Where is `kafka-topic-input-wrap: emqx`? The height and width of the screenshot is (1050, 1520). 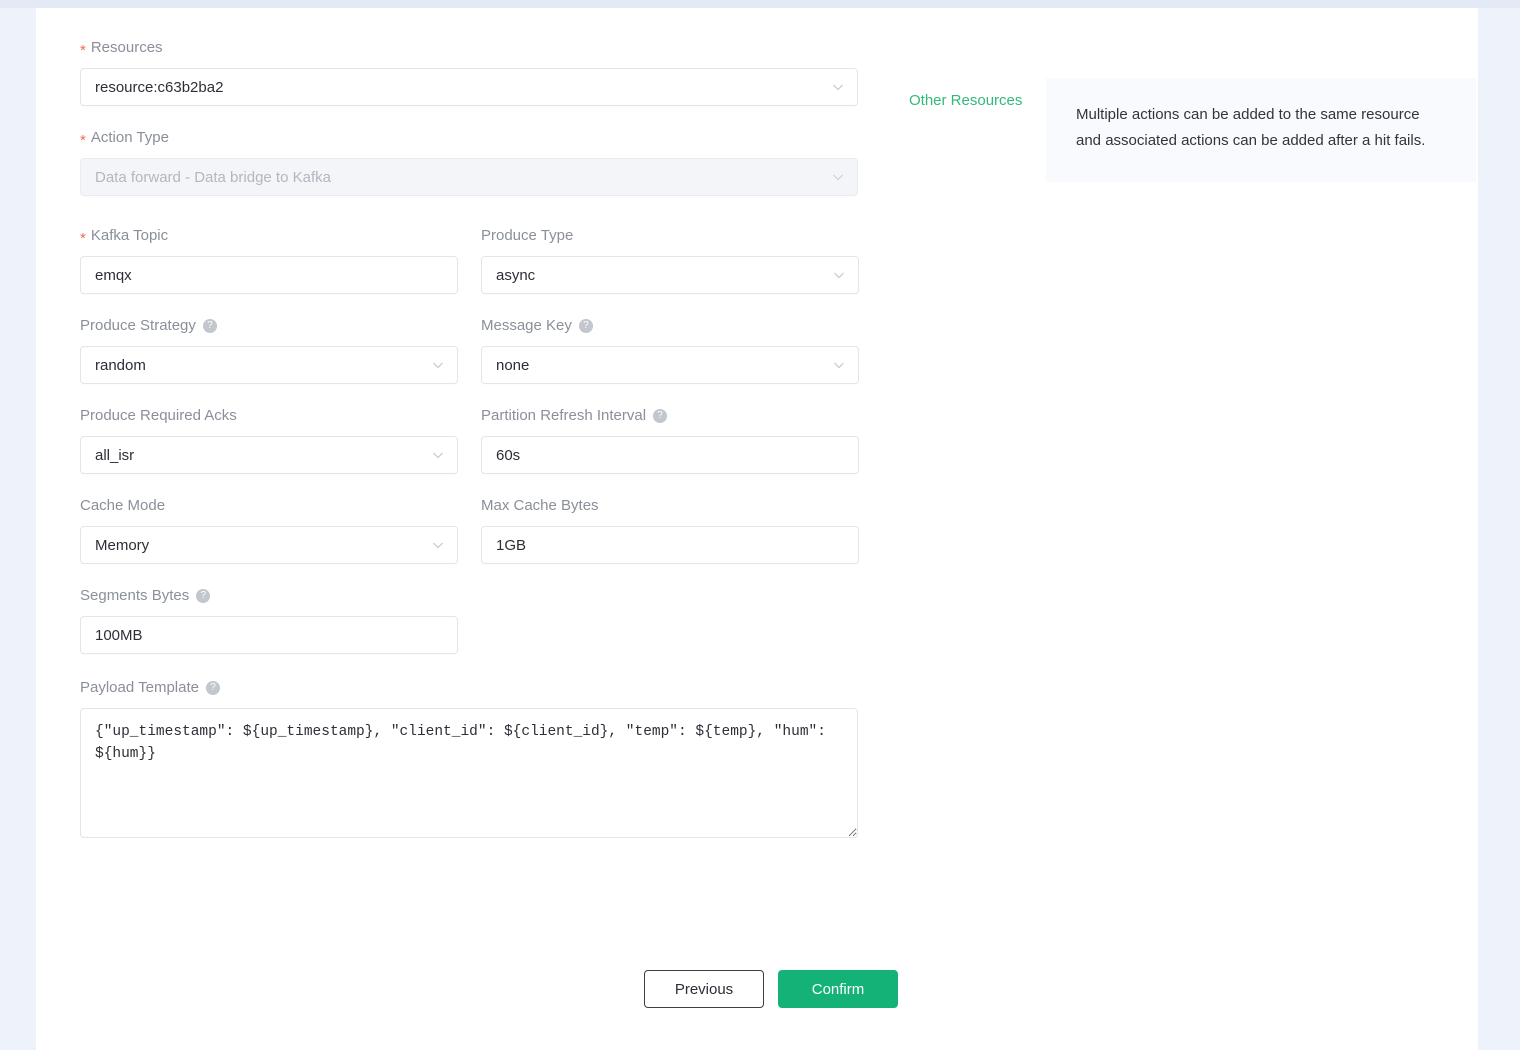
kafka-topic-input-wrap: emqx is located at coordinates (269, 275).